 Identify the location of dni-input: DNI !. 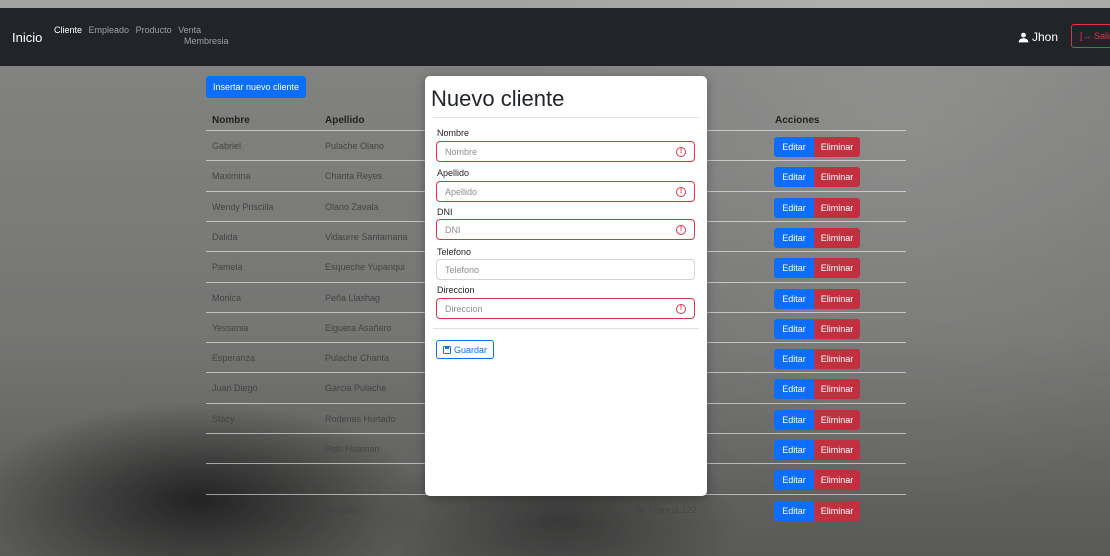
(565, 229).